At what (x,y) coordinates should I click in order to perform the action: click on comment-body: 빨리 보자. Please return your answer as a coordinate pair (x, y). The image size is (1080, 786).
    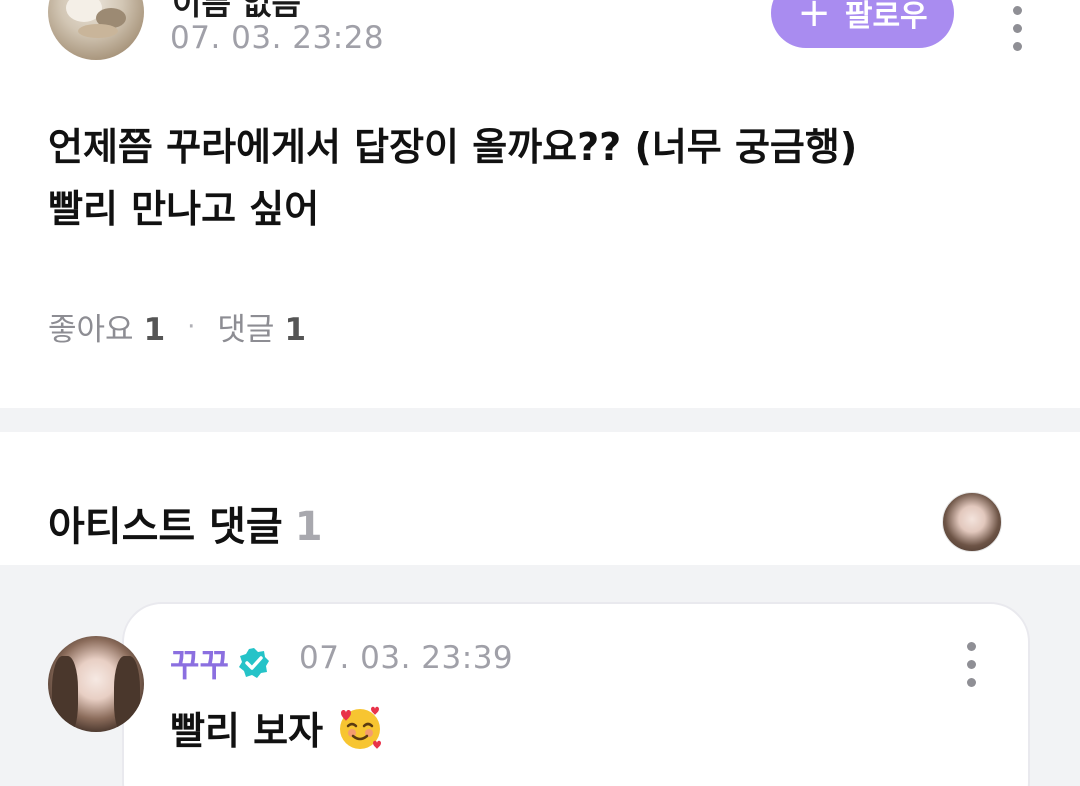
    Looking at the image, I should click on (247, 731).